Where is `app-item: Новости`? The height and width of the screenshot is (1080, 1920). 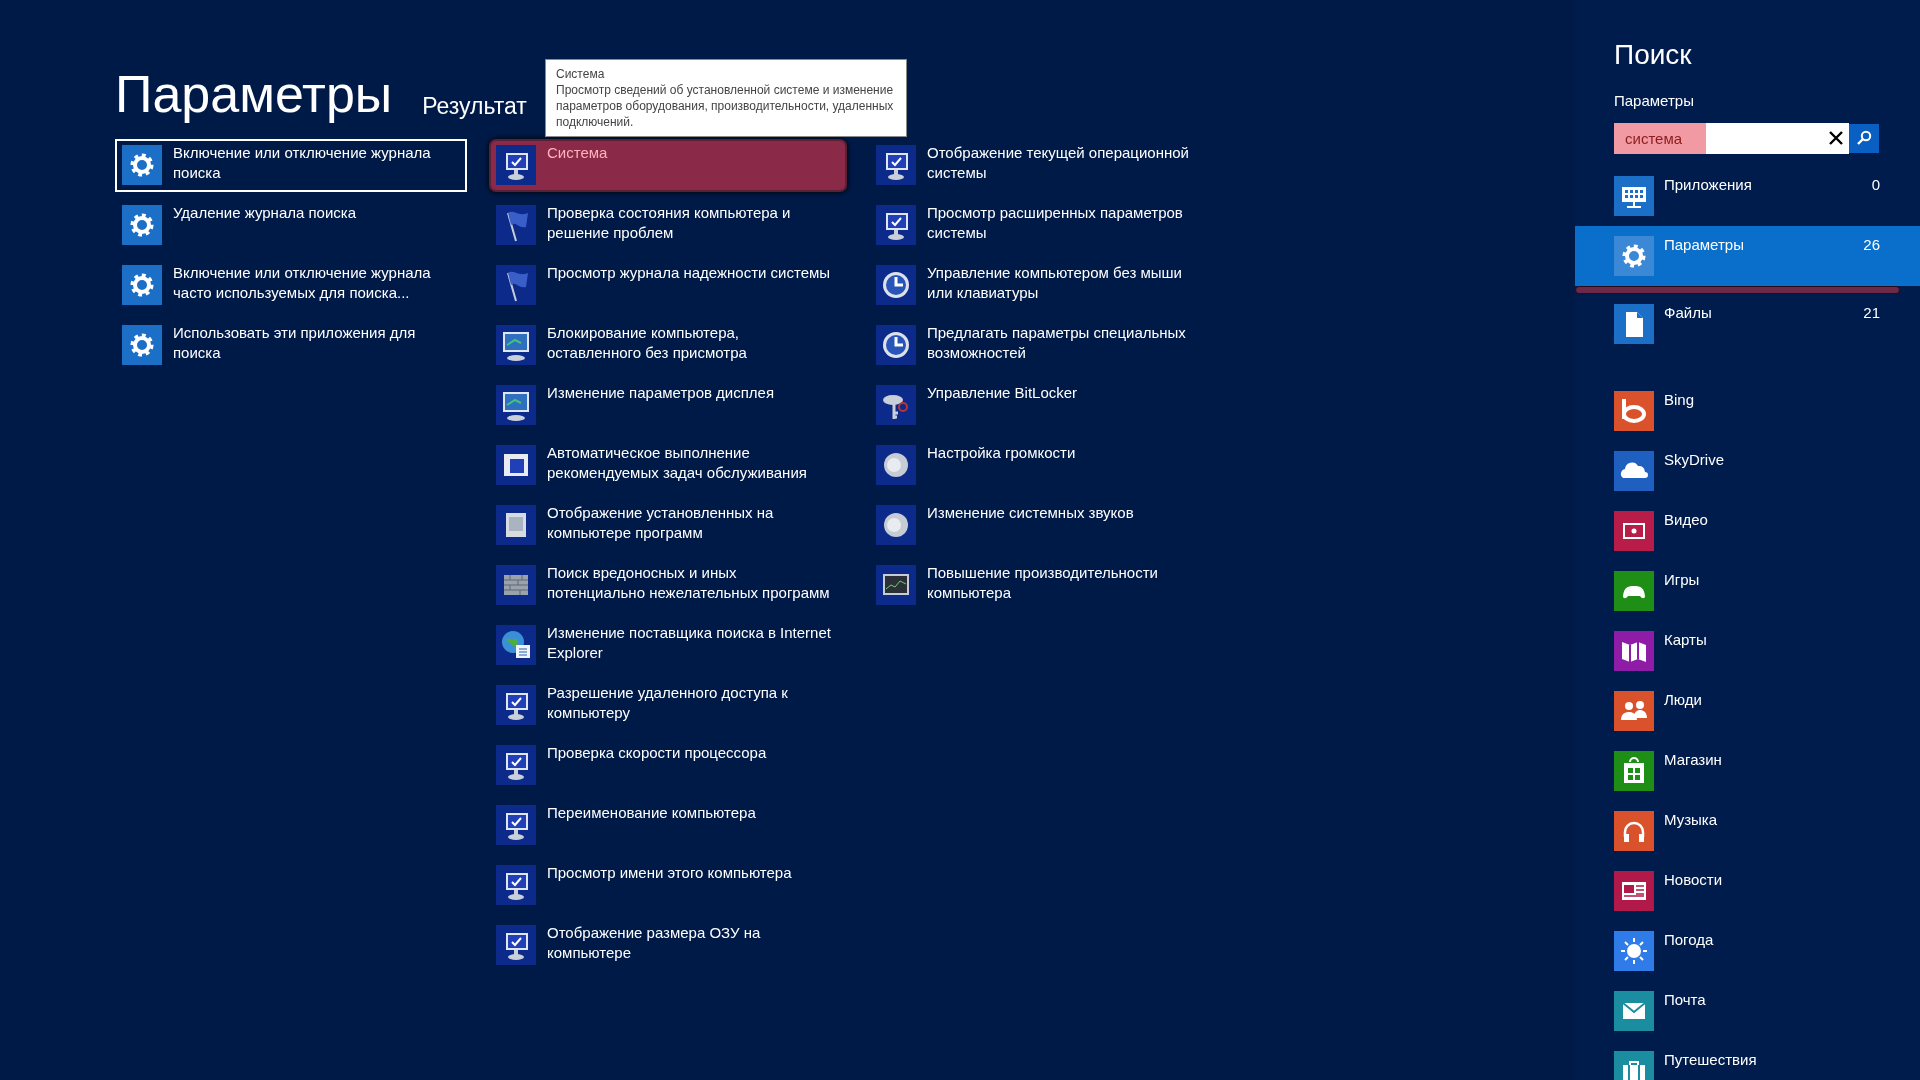 app-item: Новости is located at coordinates (1747, 900).